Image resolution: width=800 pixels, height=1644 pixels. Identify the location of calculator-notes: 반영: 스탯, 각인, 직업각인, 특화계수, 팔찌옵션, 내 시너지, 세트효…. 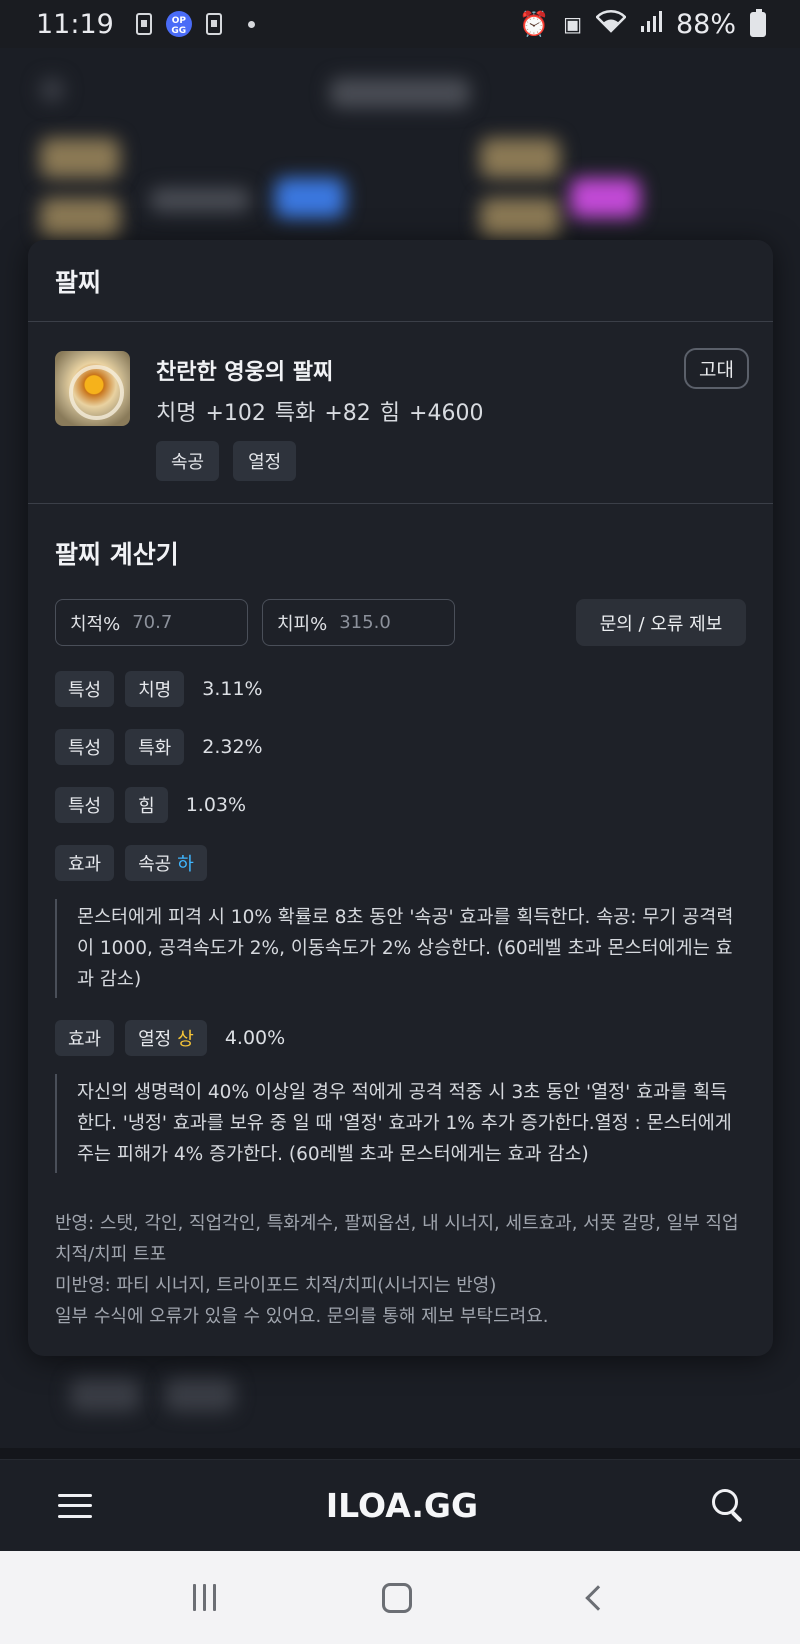
(400, 1270).